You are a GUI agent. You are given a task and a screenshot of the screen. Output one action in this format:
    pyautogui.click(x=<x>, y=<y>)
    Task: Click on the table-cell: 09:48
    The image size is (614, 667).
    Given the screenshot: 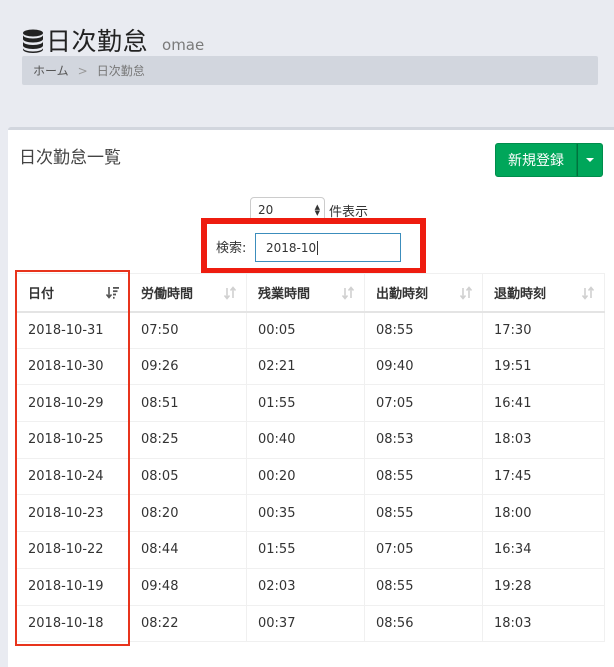 What is the action you would take?
    pyautogui.click(x=188, y=586)
    